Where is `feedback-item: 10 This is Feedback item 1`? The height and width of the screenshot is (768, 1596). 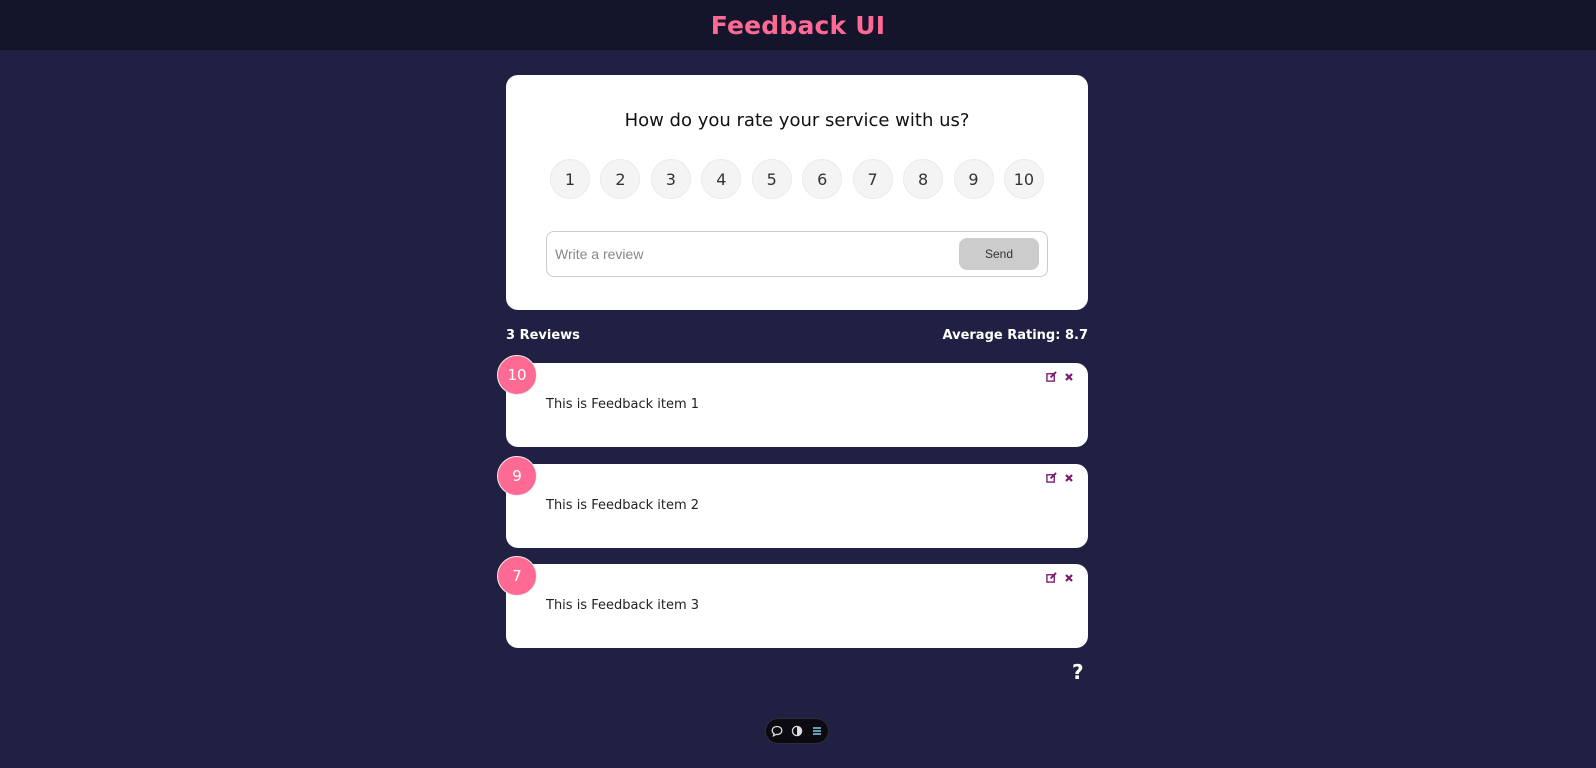
feedback-item: 10 This is Feedback item 1 is located at coordinates (792, 401).